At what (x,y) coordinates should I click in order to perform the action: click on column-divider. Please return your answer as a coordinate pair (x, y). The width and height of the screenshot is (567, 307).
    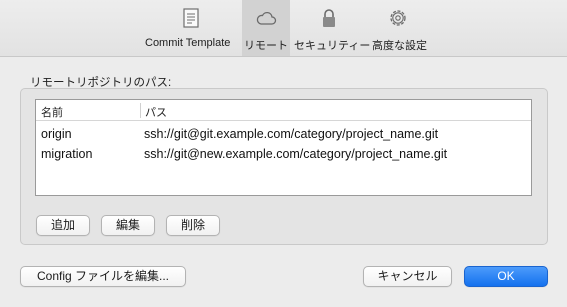
    Looking at the image, I should click on (140, 110).